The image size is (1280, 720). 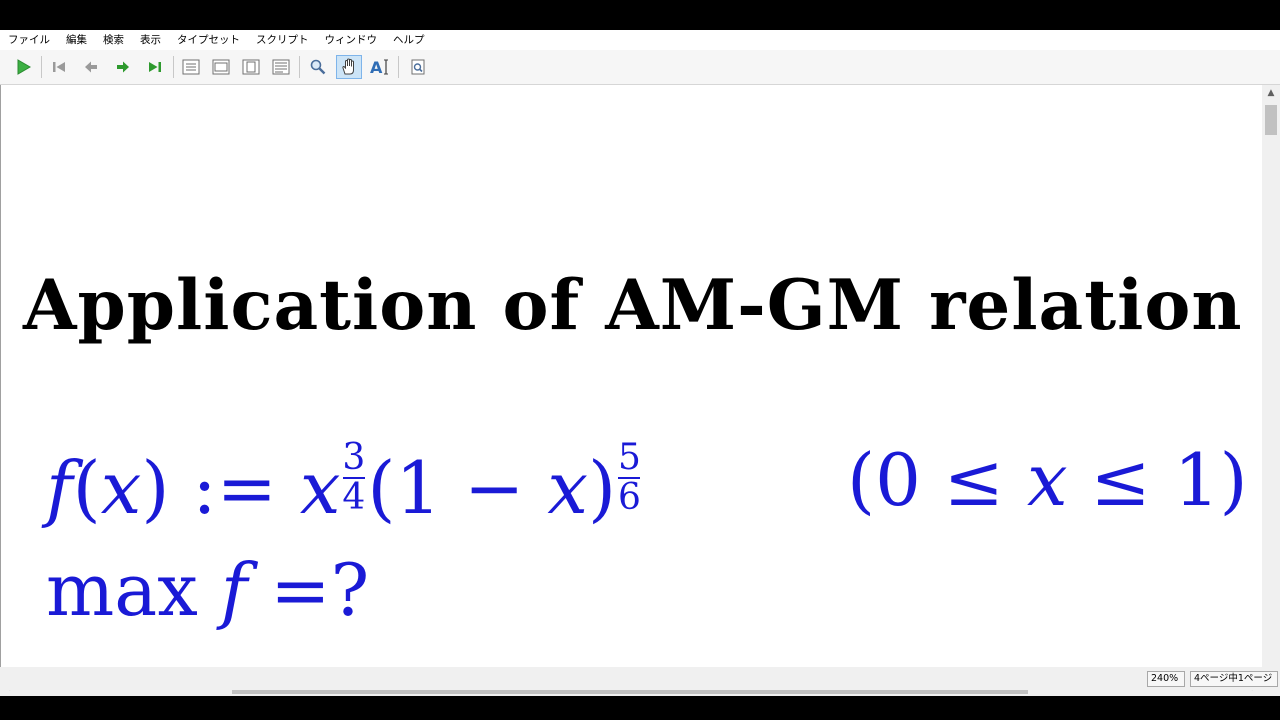 I want to click on menu-edit: 編集, so click(x=76, y=40).